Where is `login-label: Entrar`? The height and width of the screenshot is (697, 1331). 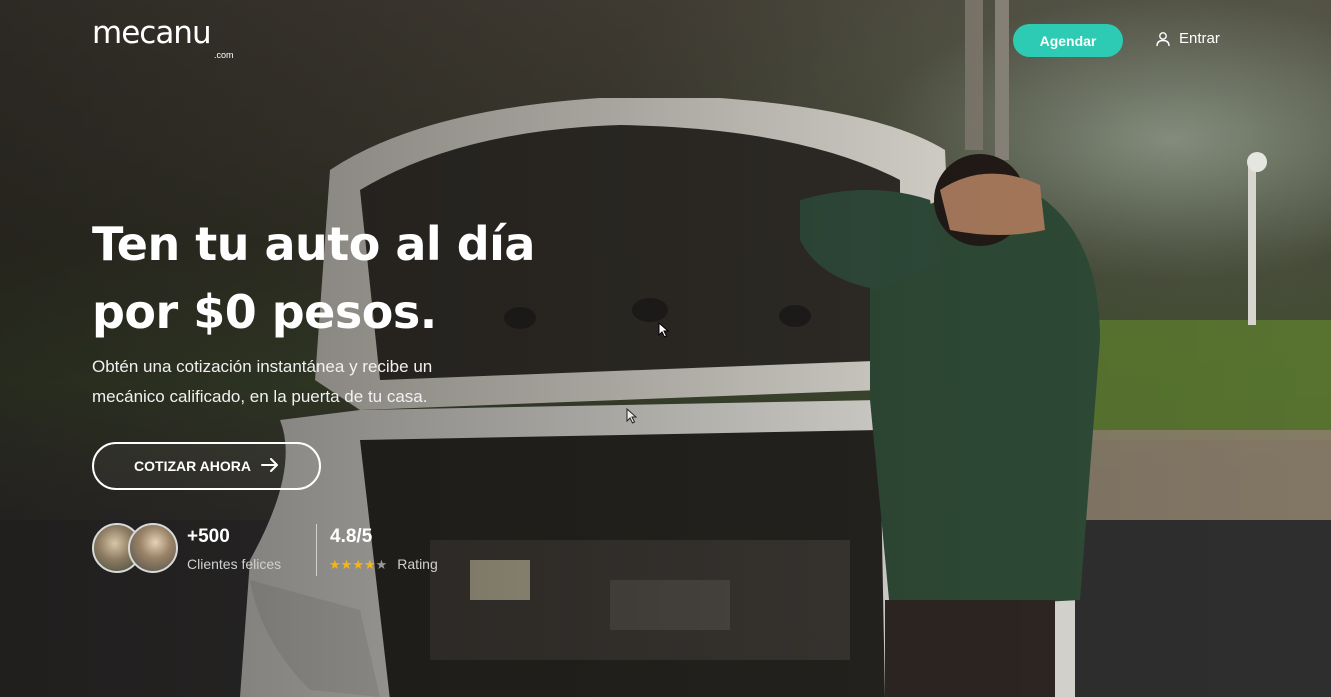 login-label: Entrar is located at coordinates (1199, 38).